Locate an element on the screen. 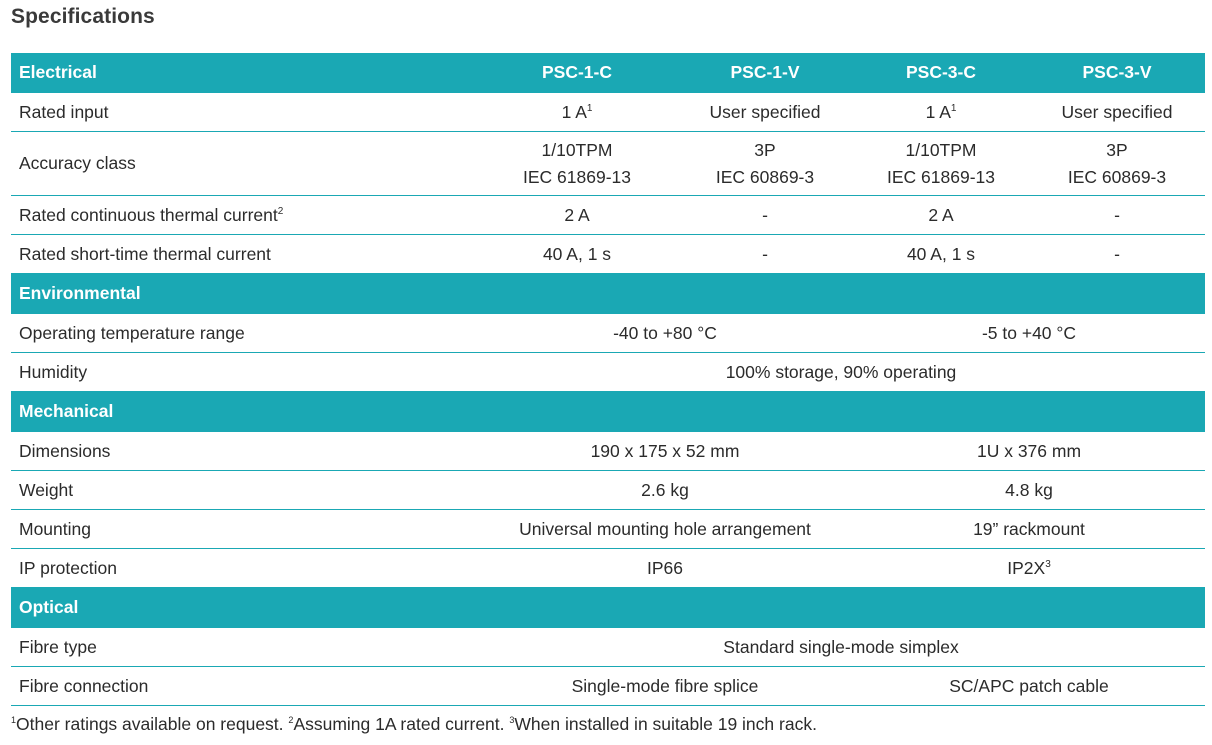  table-cell: Universal mounting hole arrangement is located at coordinates (665, 529).